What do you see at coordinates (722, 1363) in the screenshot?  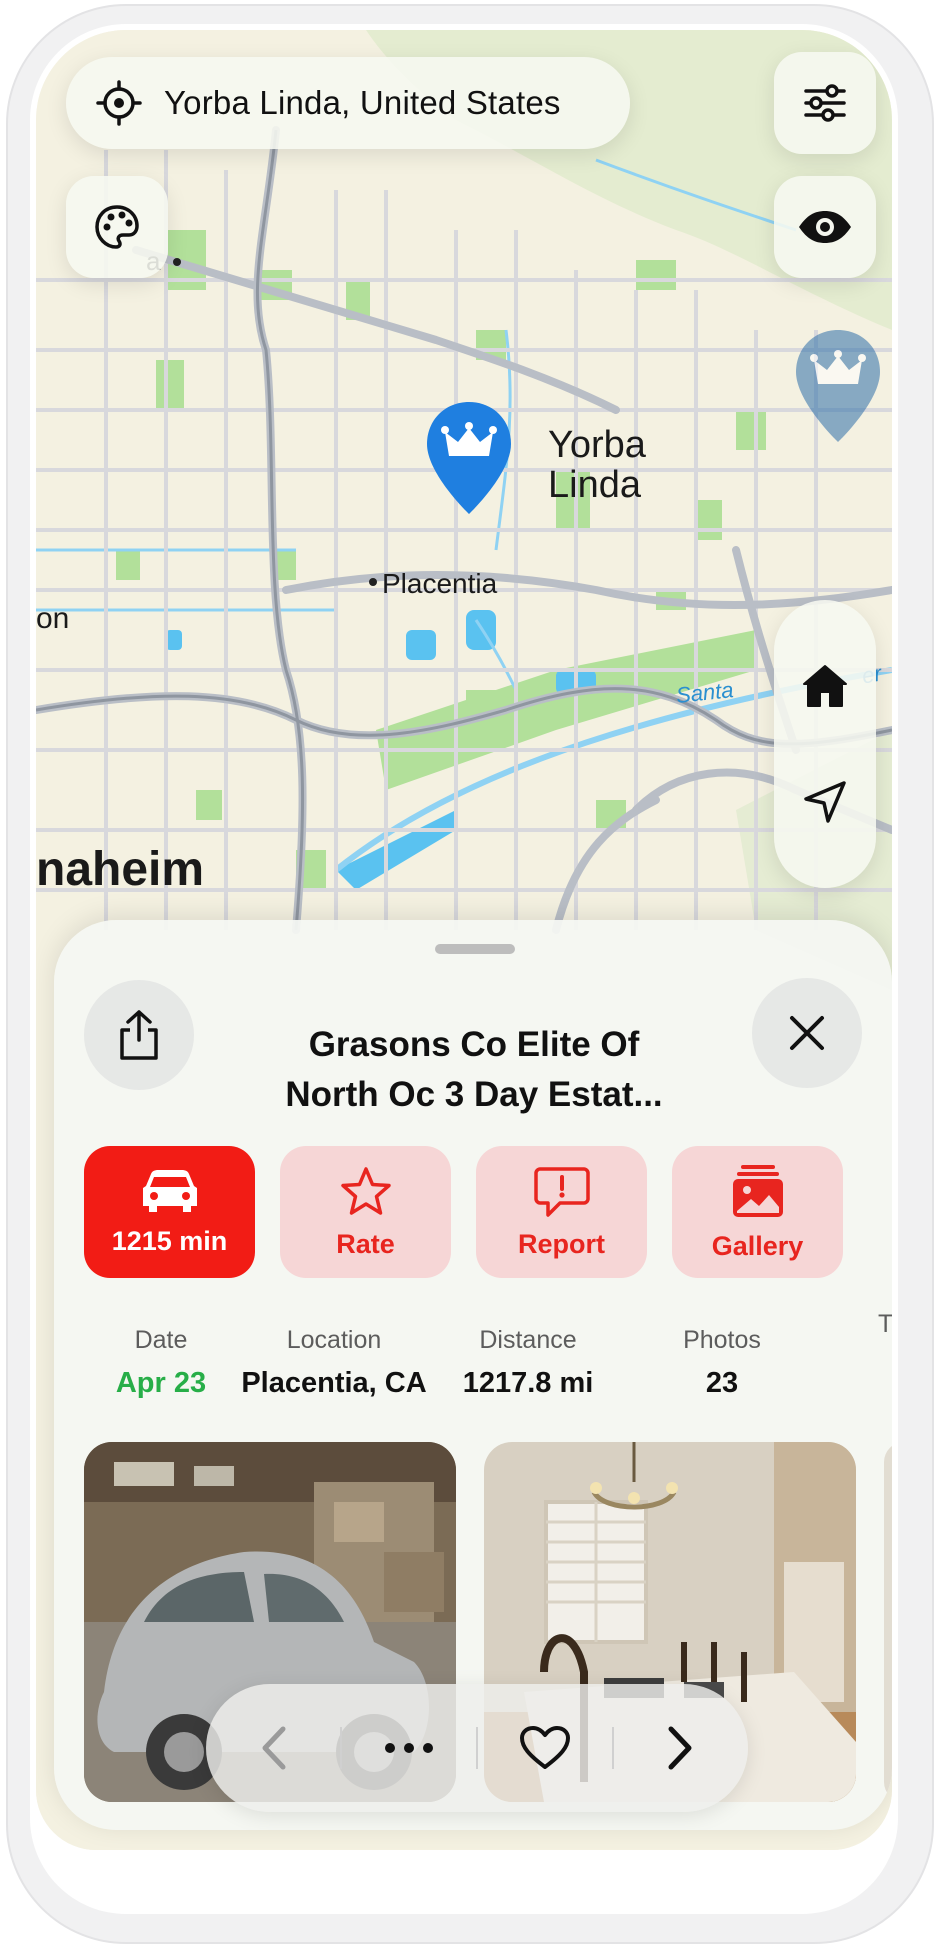 I see `stat-photos: Photos 23` at bounding box center [722, 1363].